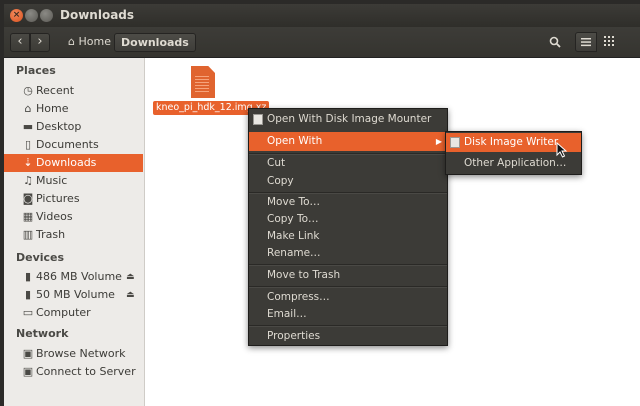 This screenshot has width=640, height=406. What do you see at coordinates (28, 144) in the screenshot?
I see `document-icon: ▯` at bounding box center [28, 144].